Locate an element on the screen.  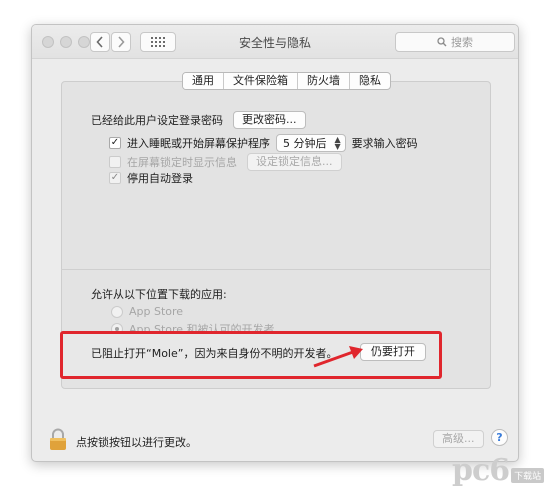
blocked-app-row: 已阻止打开“Mole”，因为来自身份不明的开发者。 is located at coordinates (214, 353).